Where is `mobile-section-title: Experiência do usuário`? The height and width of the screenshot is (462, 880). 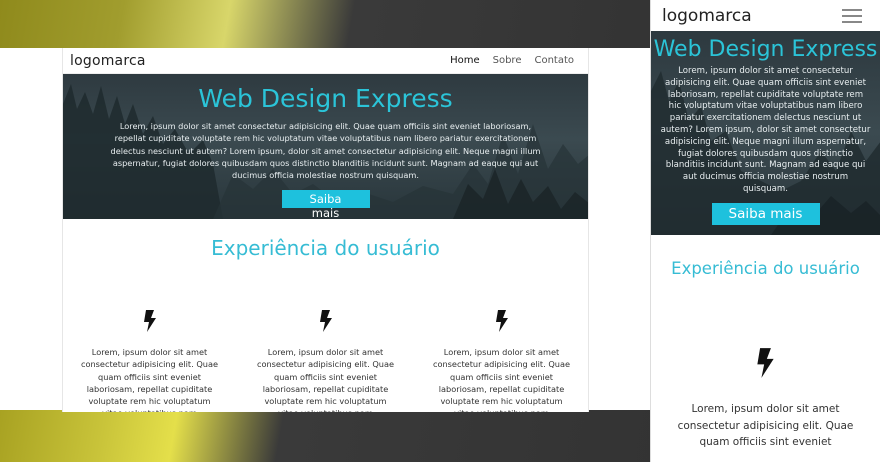 mobile-section-title: Experiência do usuário is located at coordinates (765, 268).